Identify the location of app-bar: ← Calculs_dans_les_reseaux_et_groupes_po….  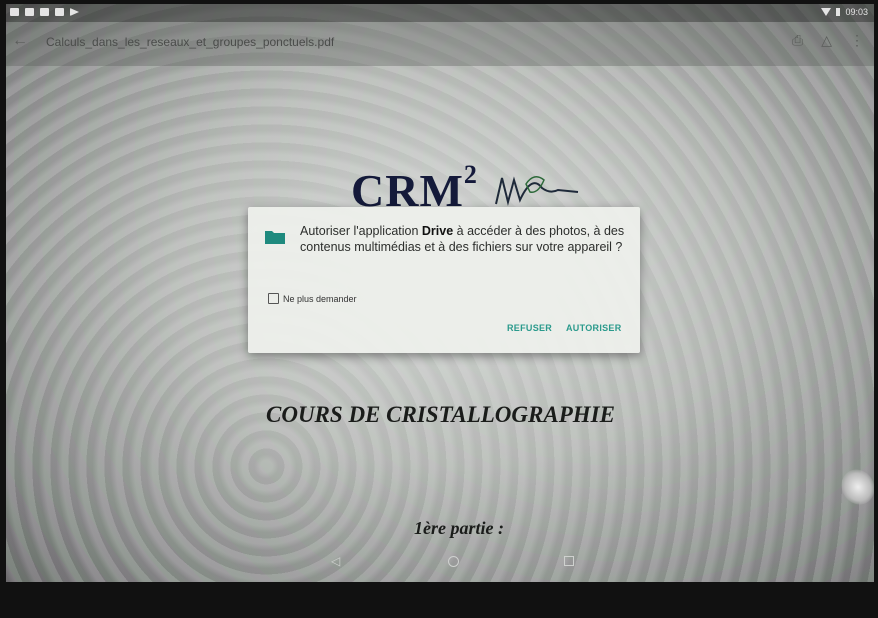
(440, 44).